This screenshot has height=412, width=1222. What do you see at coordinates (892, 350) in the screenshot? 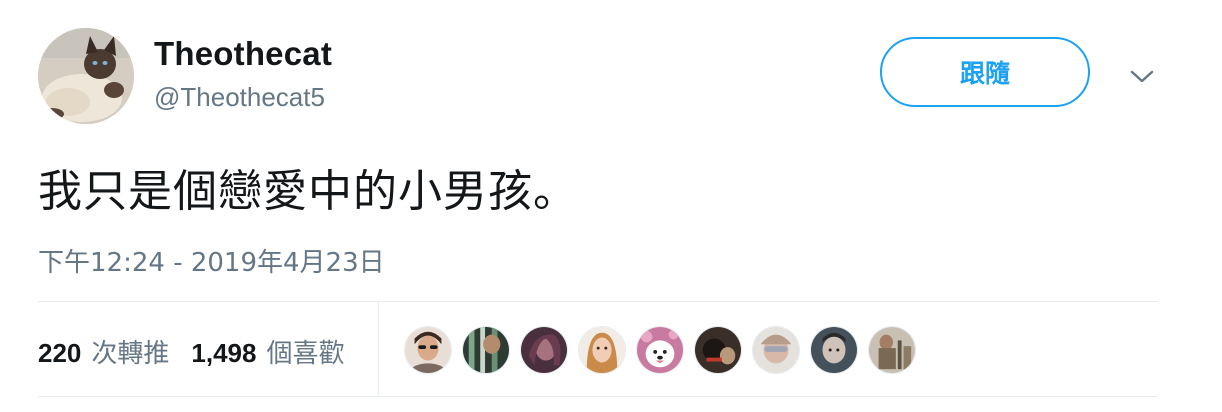
I see `liker-avatar-9-icon` at bounding box center [892, 350].